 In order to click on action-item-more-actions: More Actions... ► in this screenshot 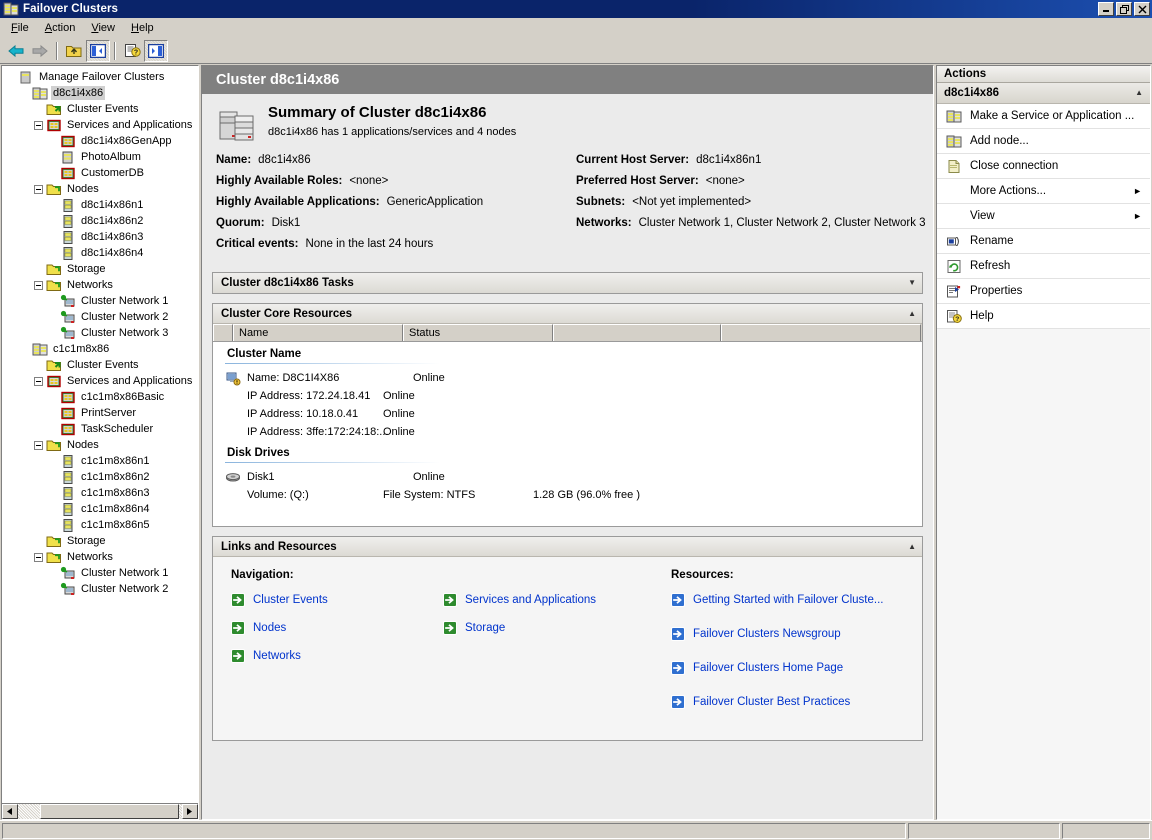, I will do `click(1043, 191)`.